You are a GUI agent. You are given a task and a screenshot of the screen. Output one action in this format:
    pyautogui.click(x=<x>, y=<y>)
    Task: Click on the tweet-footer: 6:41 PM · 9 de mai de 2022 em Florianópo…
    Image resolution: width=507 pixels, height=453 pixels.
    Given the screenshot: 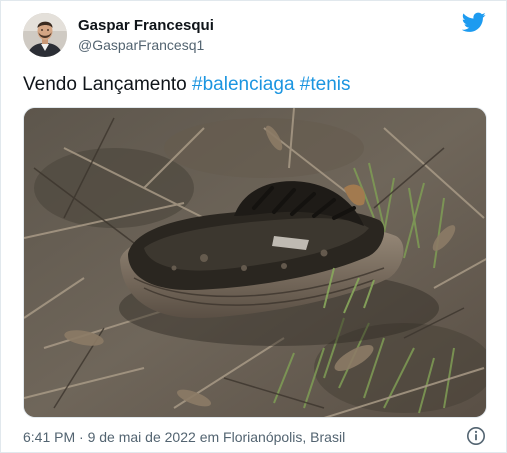 What is the action you would take?
    pyautogui.click(x=184, y=437)
    